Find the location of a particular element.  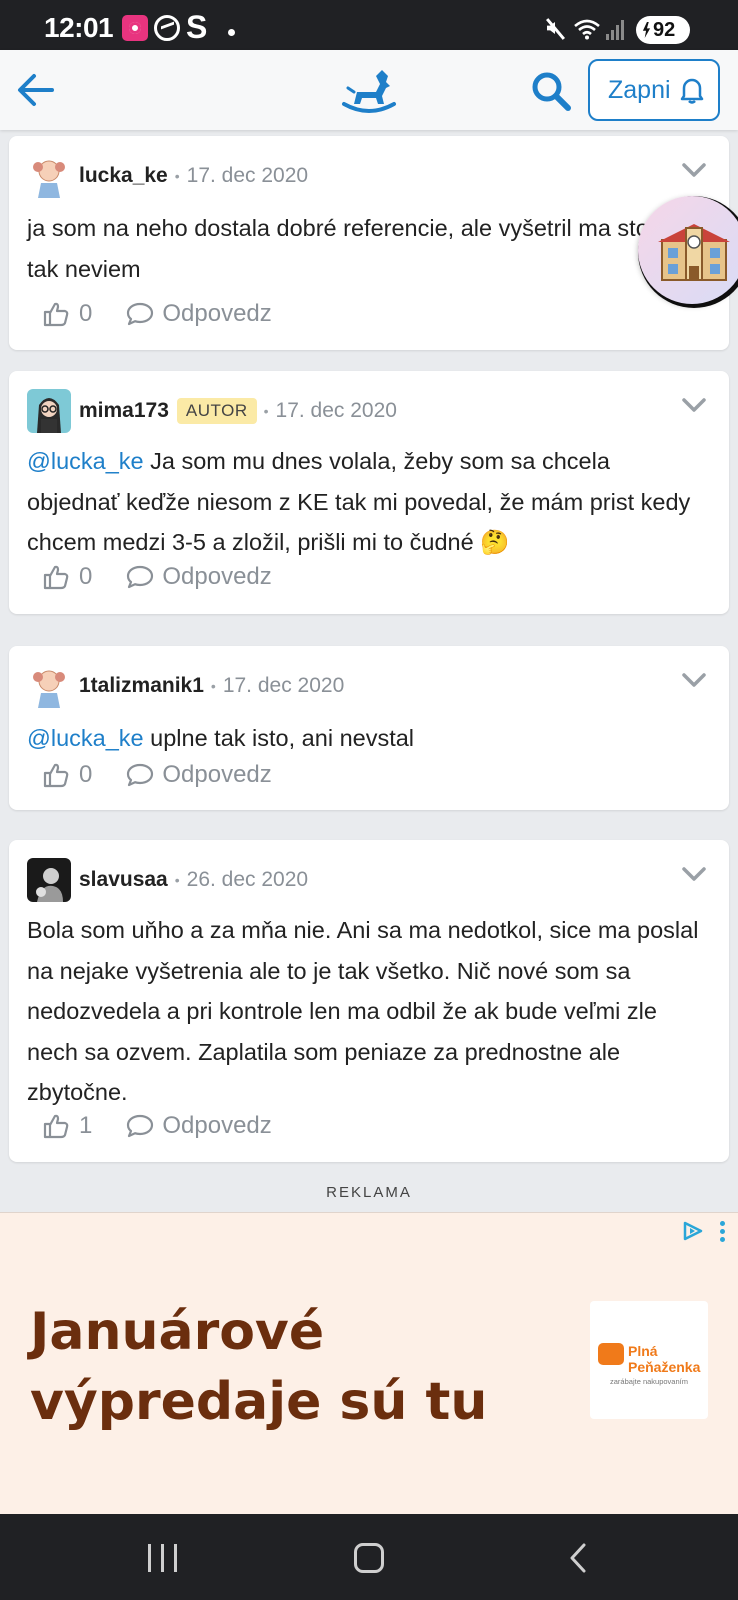

app-bar: Zapni is located at coordinates (369, 90).